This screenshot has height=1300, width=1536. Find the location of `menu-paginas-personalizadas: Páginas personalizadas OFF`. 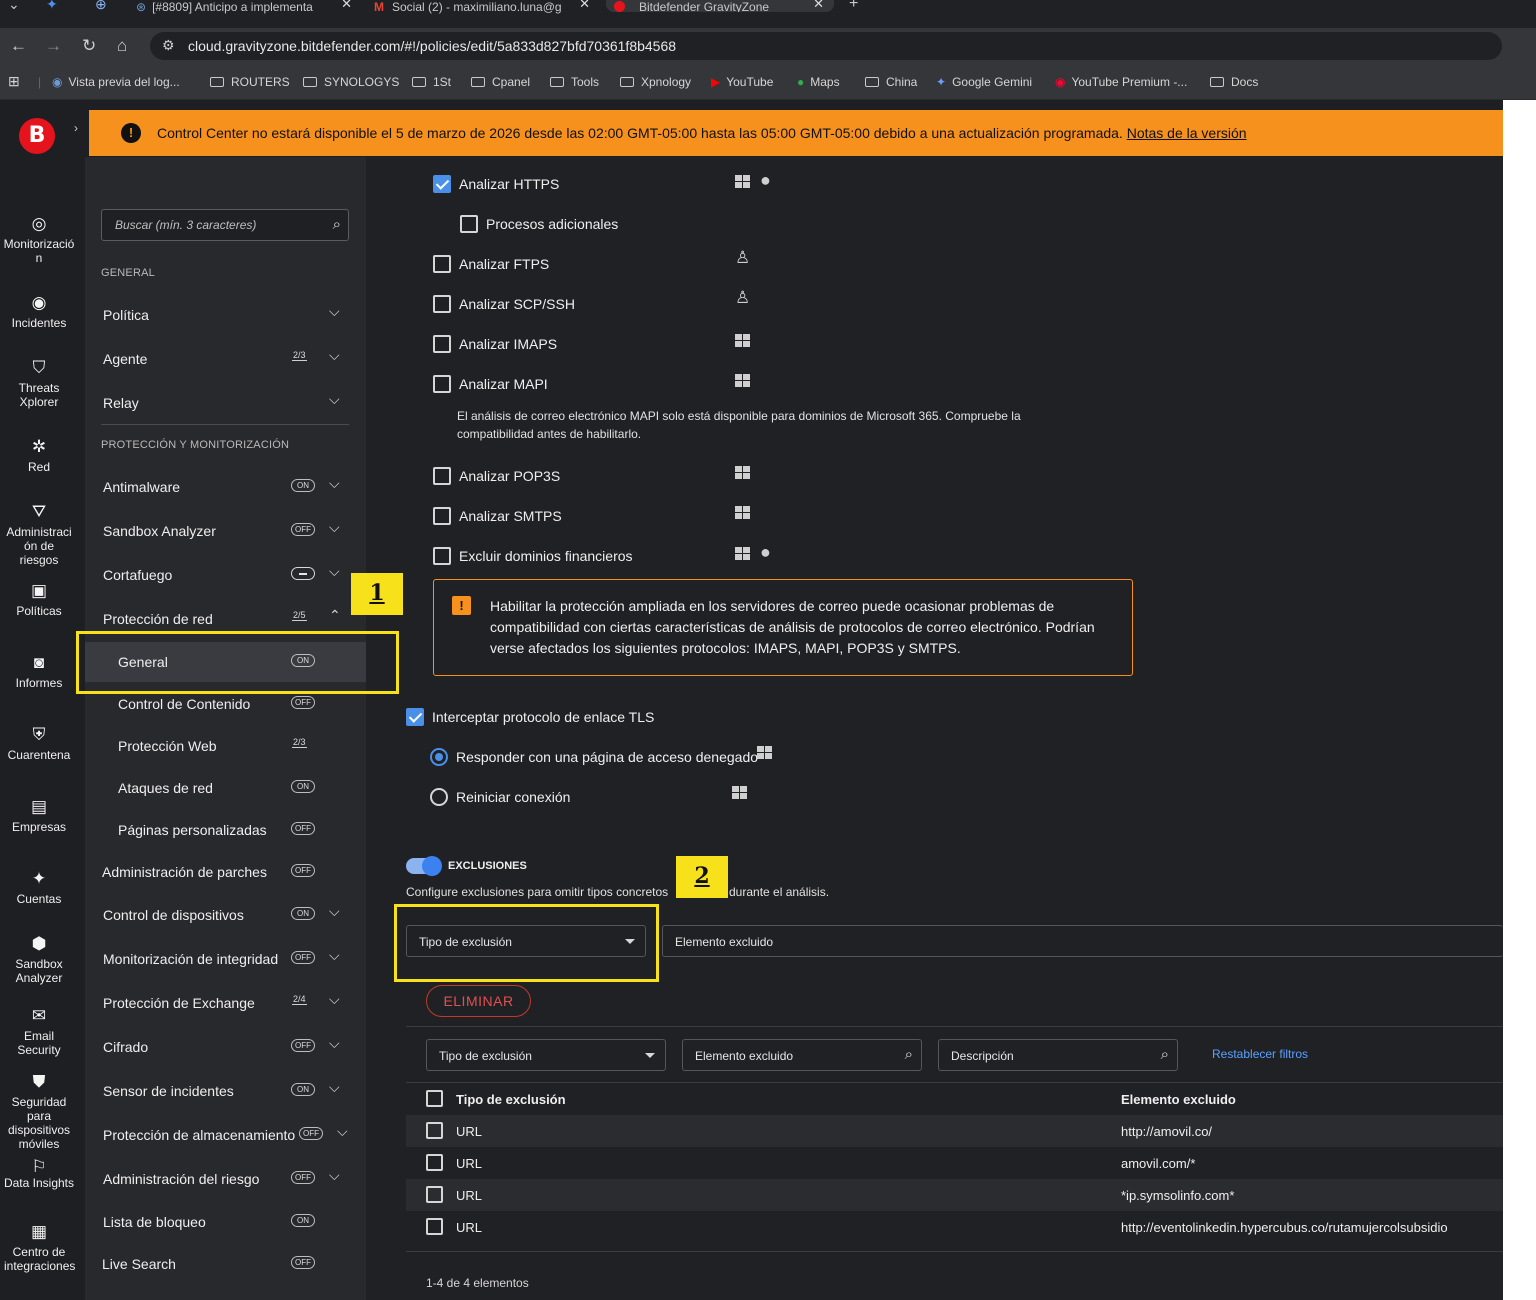

menu-paginas-personalizadas: Páginas personalizadas OFF is located at coordinates (225, 830).